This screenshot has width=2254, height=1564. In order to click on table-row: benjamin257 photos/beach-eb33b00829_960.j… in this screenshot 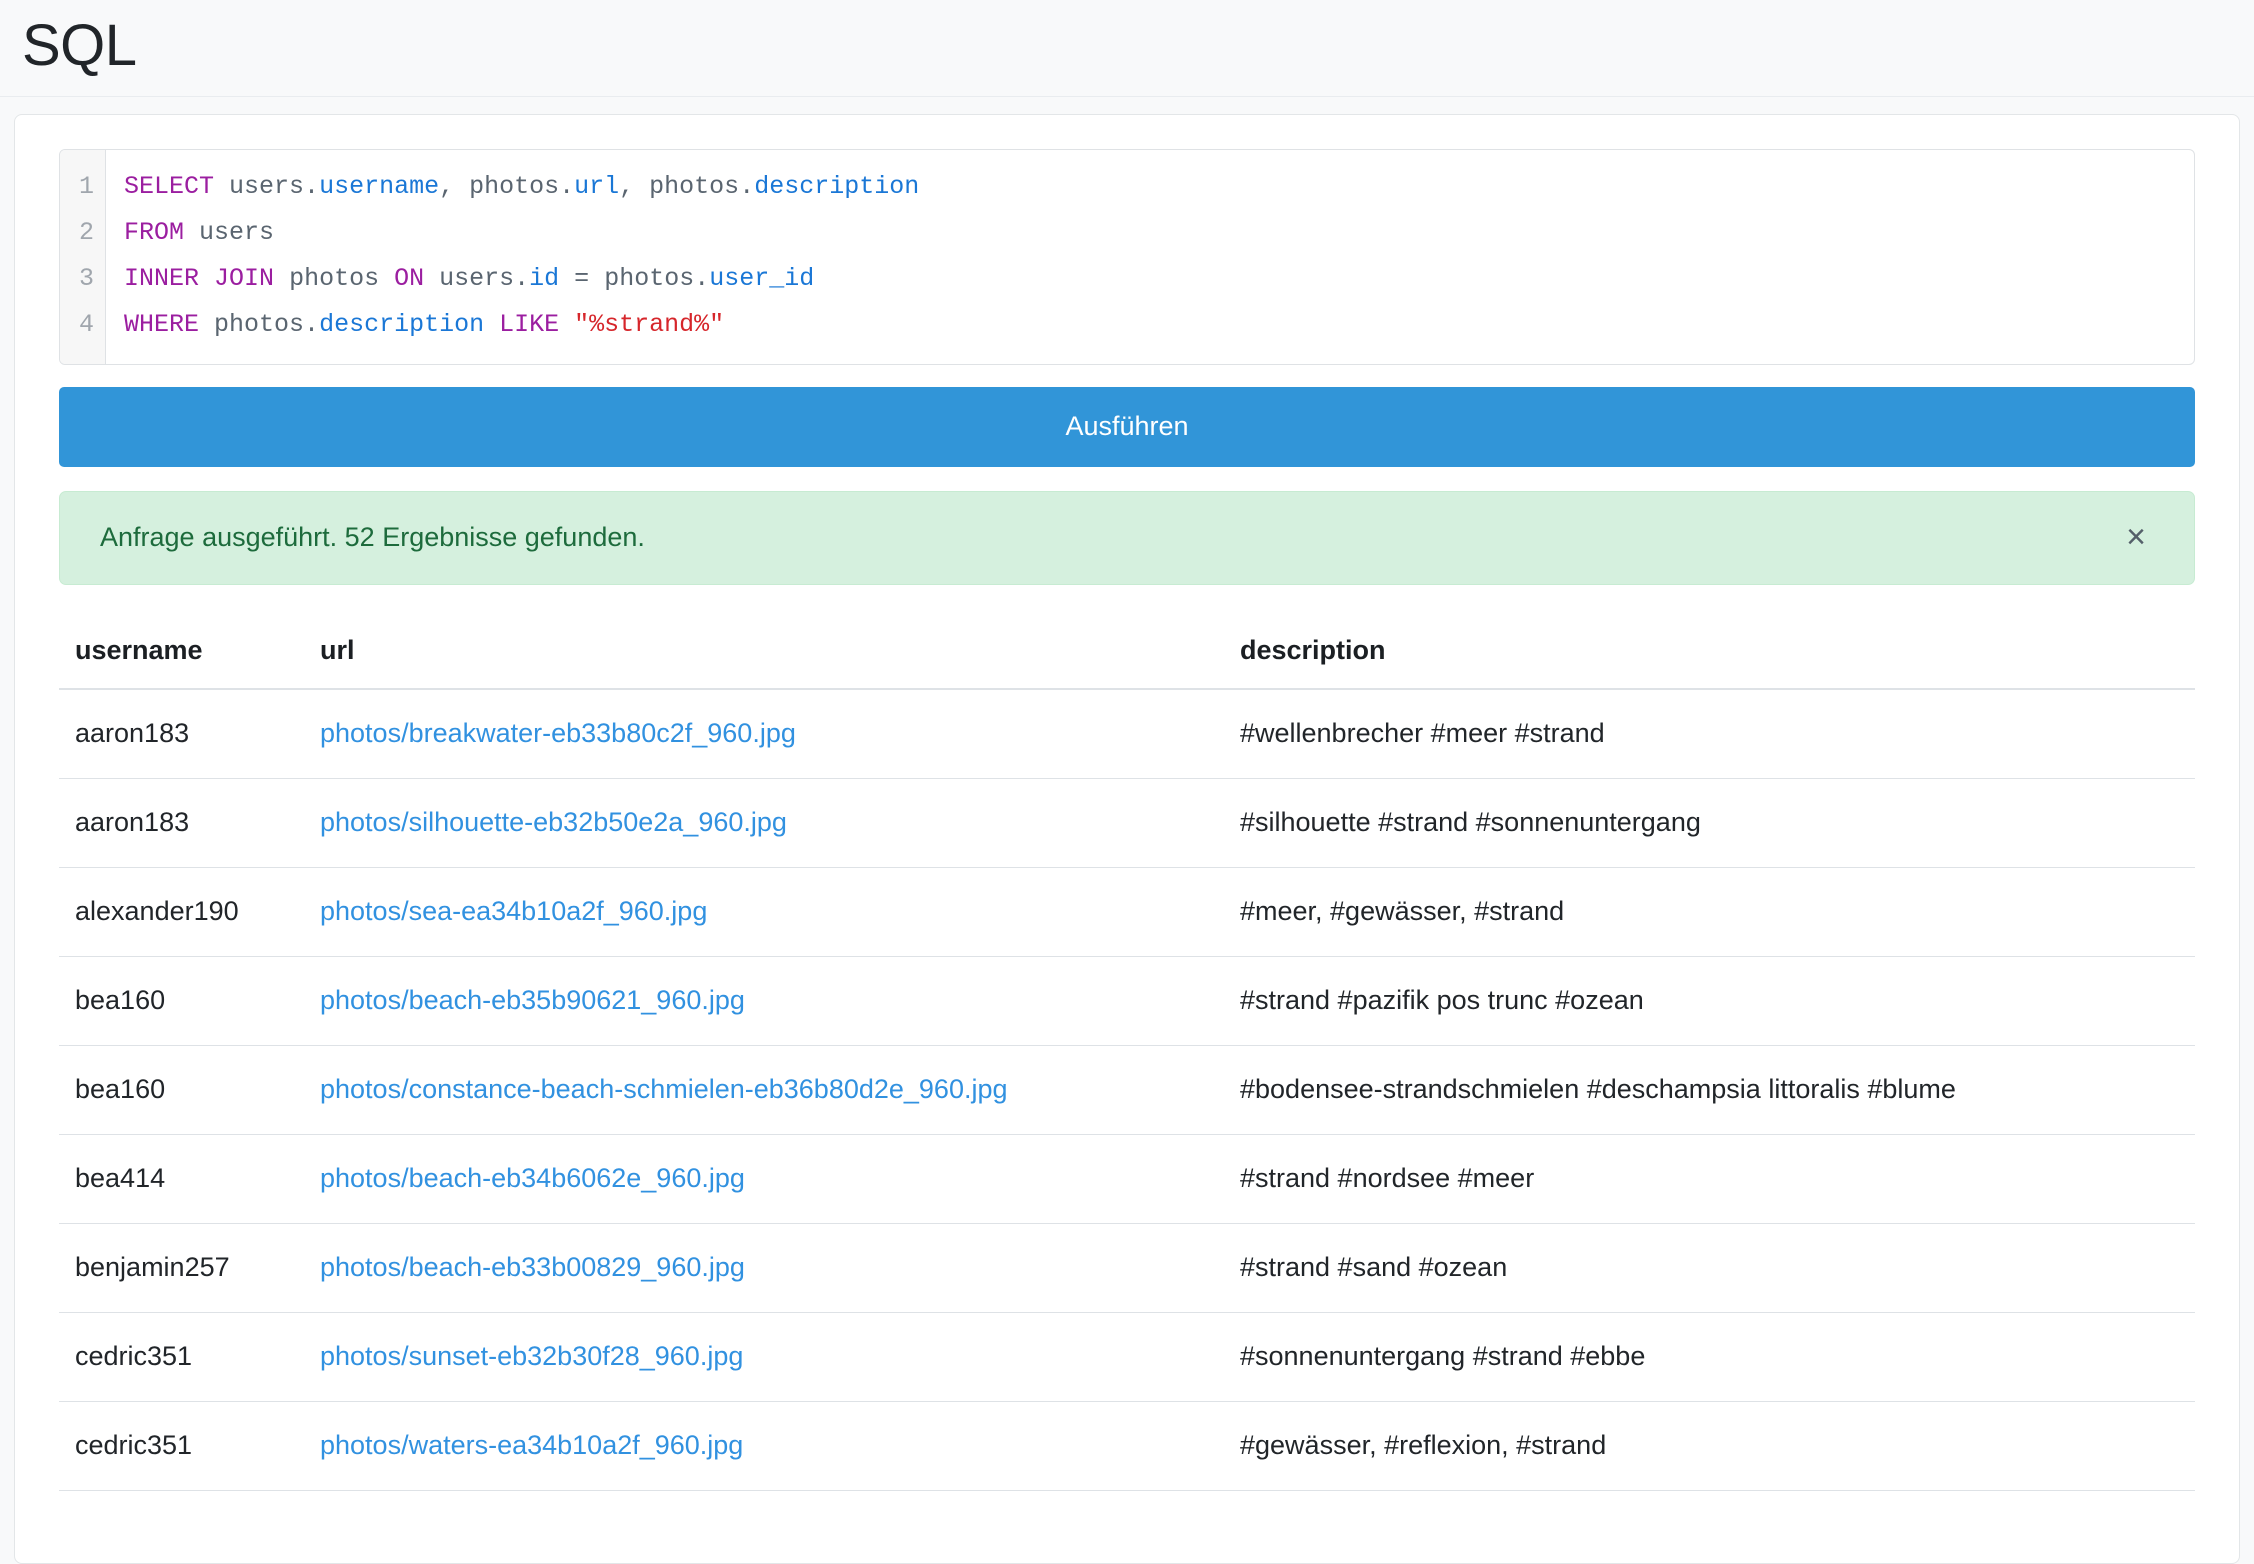, I will do `click(1127, 1268)`.